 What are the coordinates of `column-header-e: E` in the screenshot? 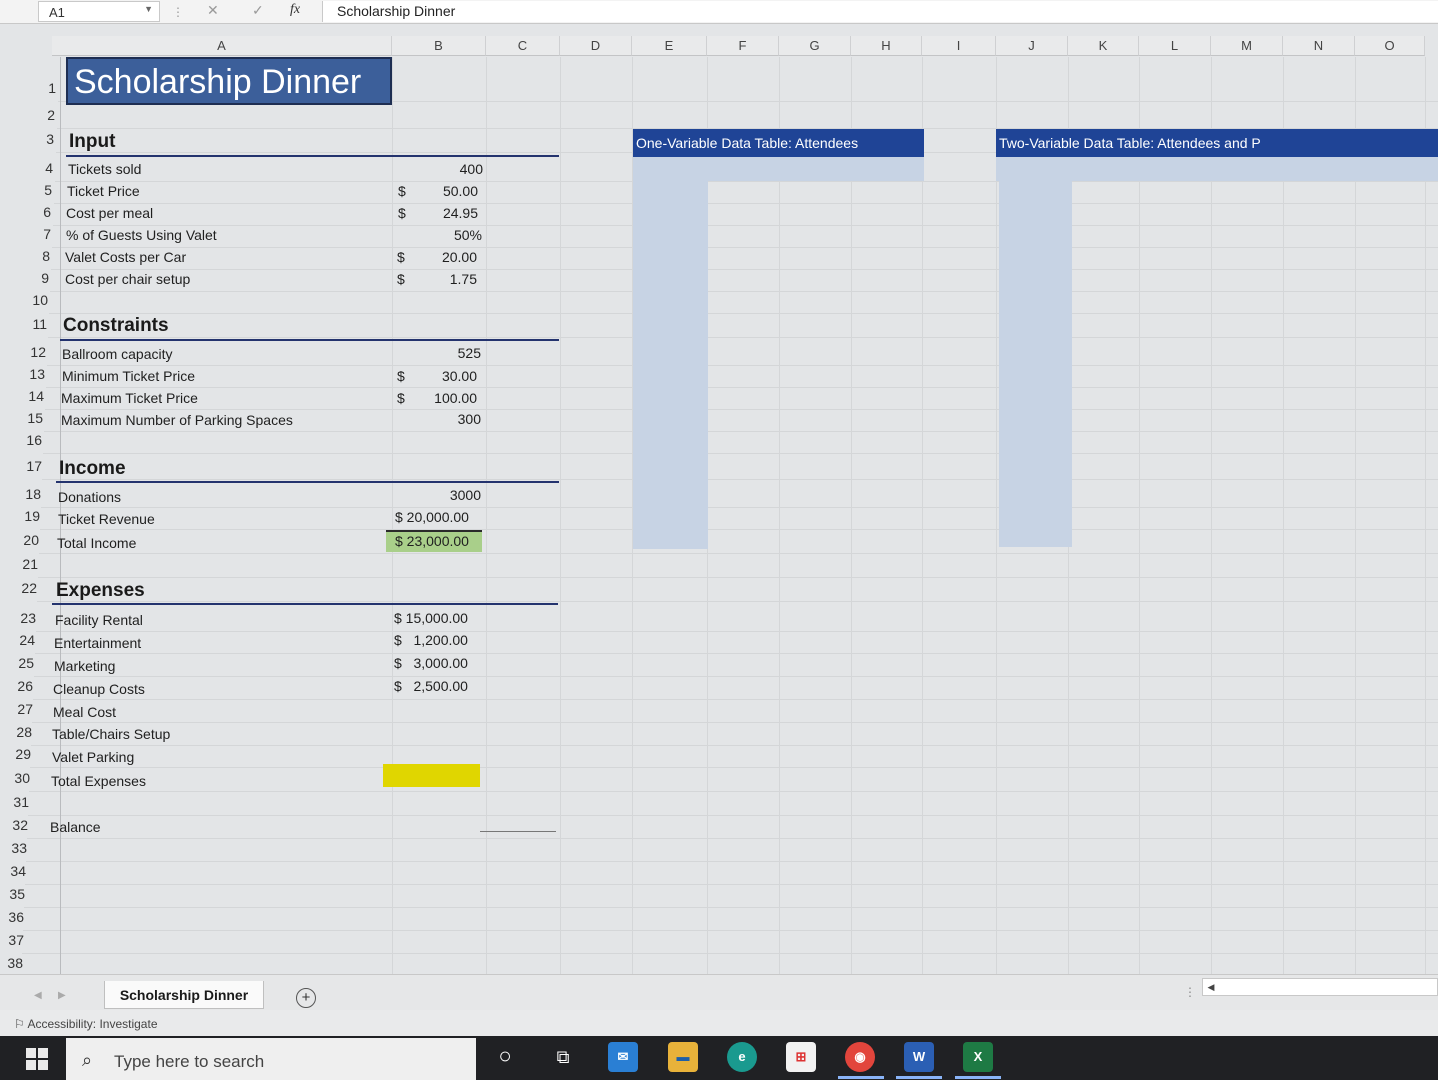 It's located at (669, 46).